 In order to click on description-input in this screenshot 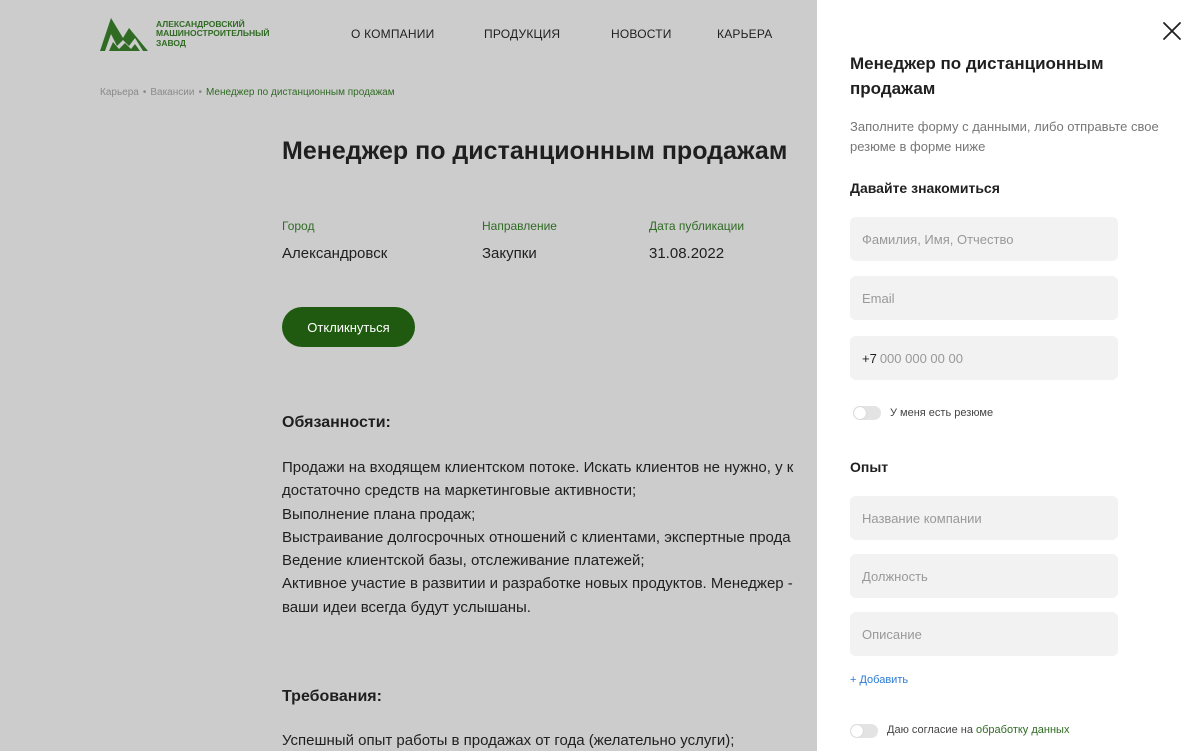, I will do `click(990, 634)`.